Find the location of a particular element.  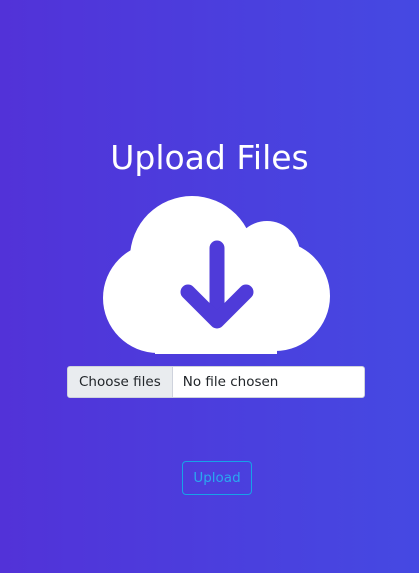

choose-files-button: Choose files is located at coordinates (120, 382).